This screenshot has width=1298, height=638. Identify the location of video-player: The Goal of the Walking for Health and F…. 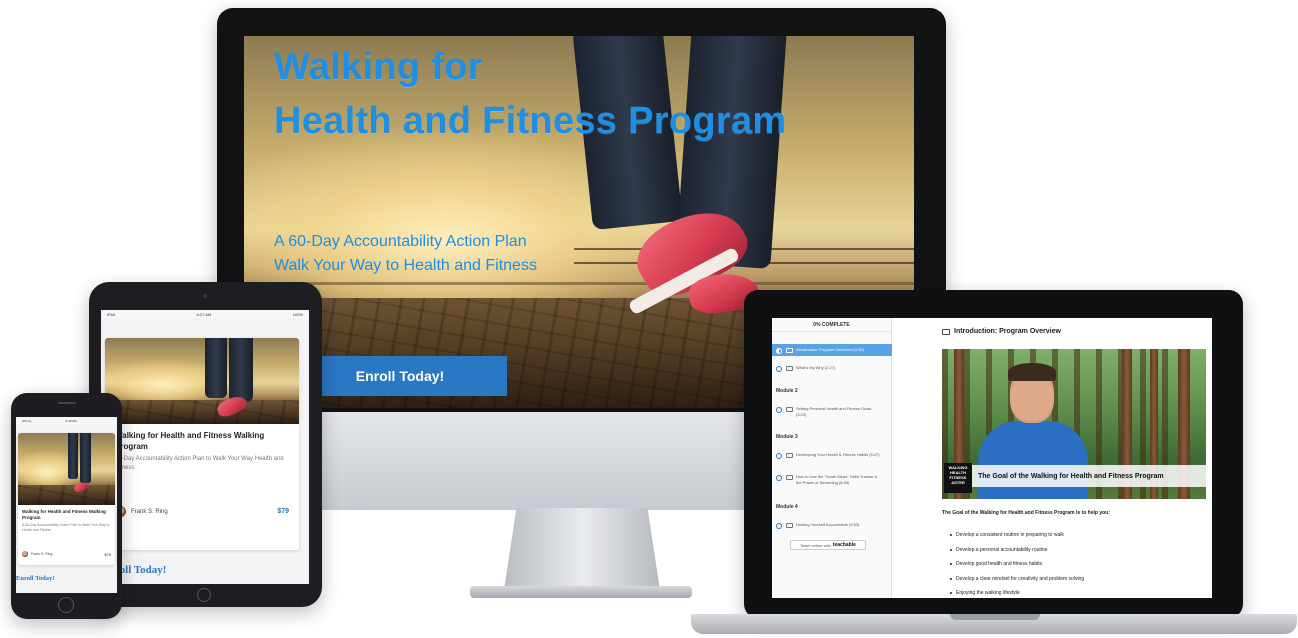
(1074, 424).